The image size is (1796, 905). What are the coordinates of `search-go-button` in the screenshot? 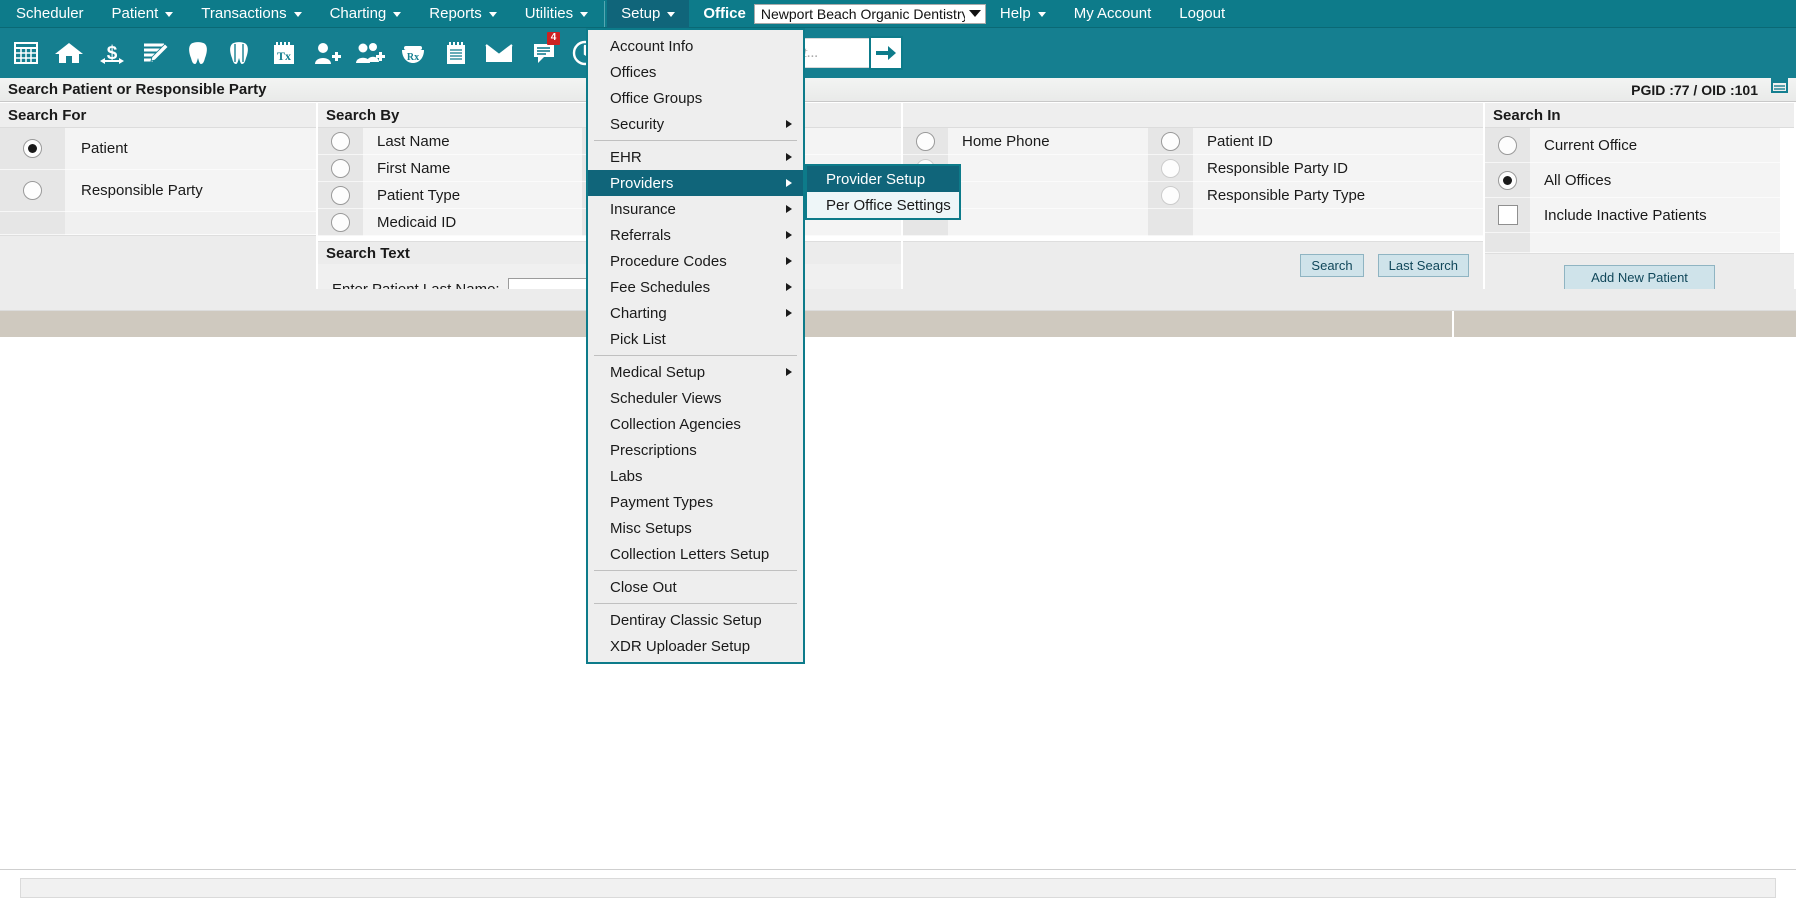 It's located at (886, 53).